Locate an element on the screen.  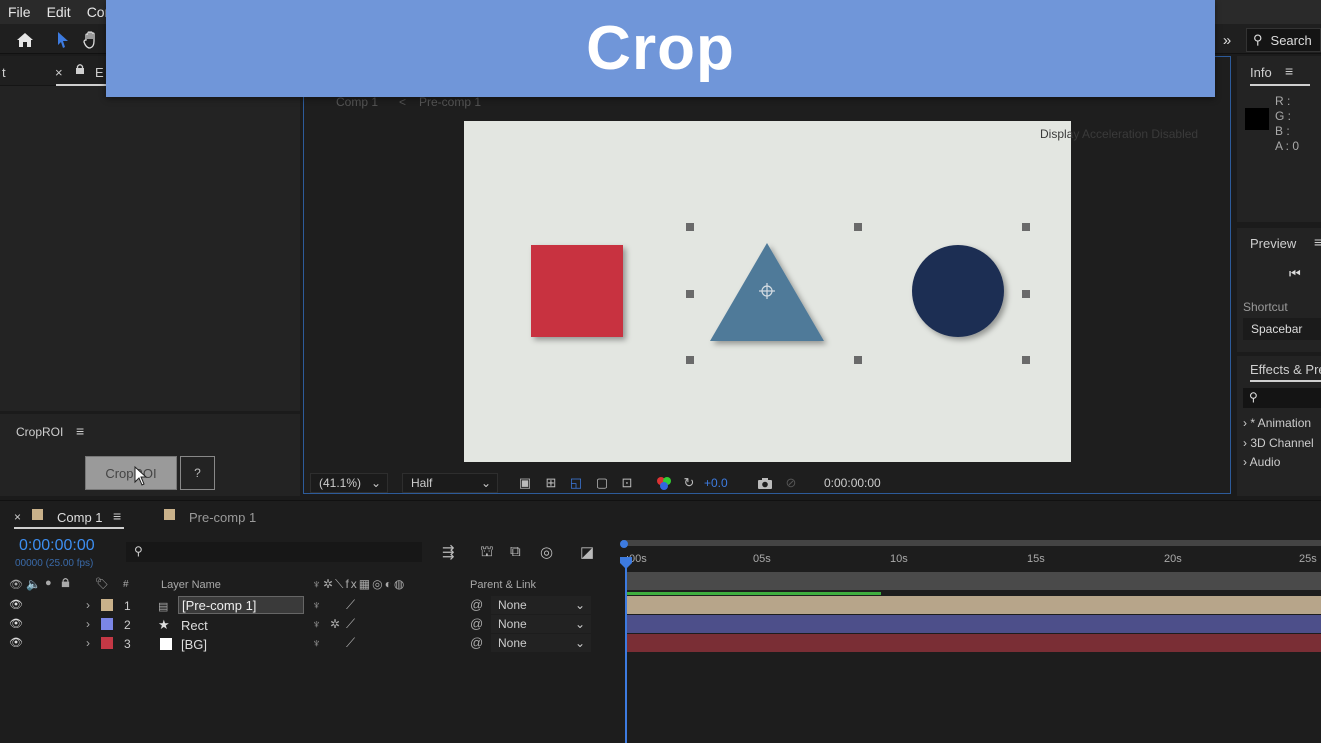
tab-pre-comp-1: Pre-comp 1 is located at coordinates (222, 517).